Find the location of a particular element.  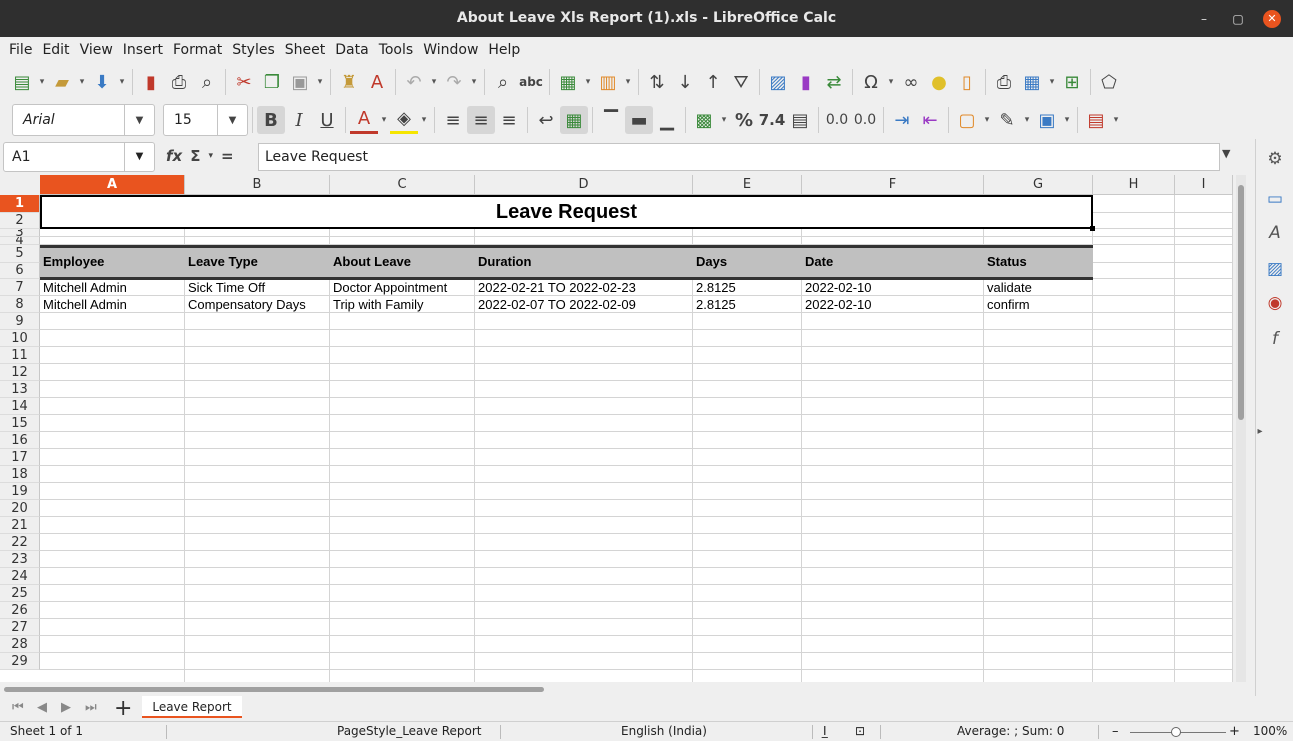

font-name-box: Arial ▼ is located at coordinates (83, 120).